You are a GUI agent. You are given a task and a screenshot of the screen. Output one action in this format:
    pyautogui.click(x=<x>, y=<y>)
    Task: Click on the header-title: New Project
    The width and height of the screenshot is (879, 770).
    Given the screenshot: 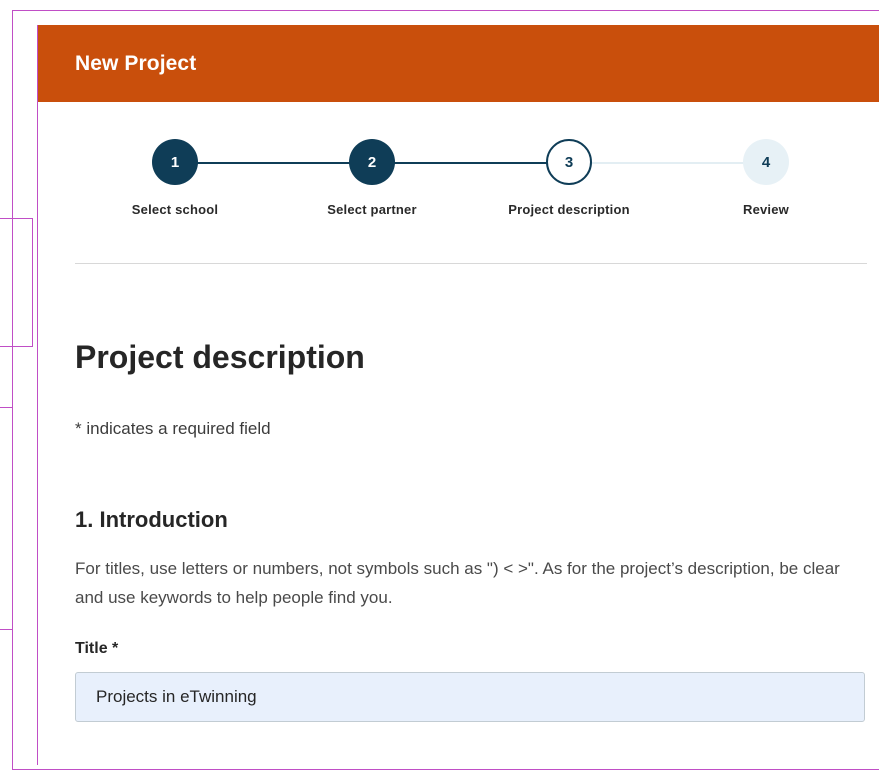 What is the action you would take?
    pyautogui.click(x=136, y=63)
    